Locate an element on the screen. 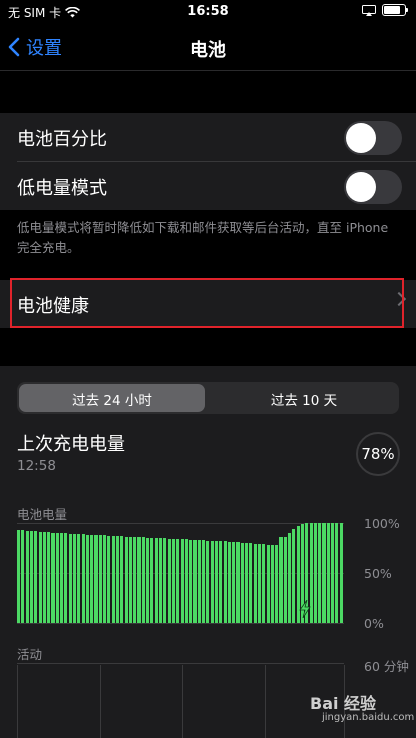 The width and height of the screenshot is (416, 738). battery-fill is located at coordinates (392, 10).